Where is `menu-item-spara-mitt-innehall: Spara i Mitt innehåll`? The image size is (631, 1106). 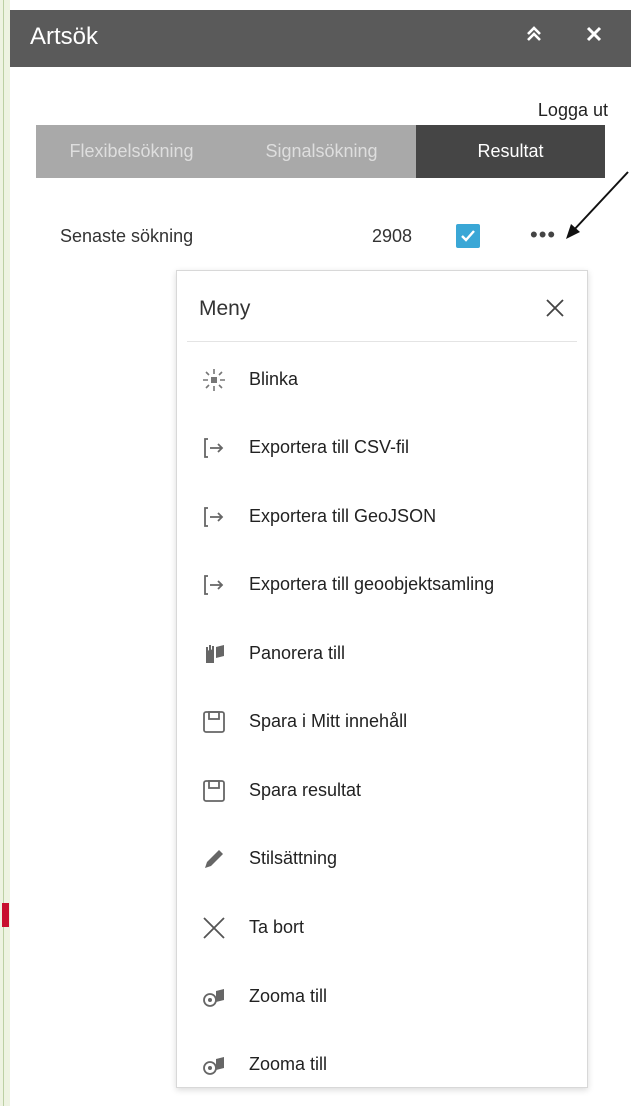
menu-item-spara-mitt-innehall: Spara i Mitt innehåll is located at coordinates (382, 722).